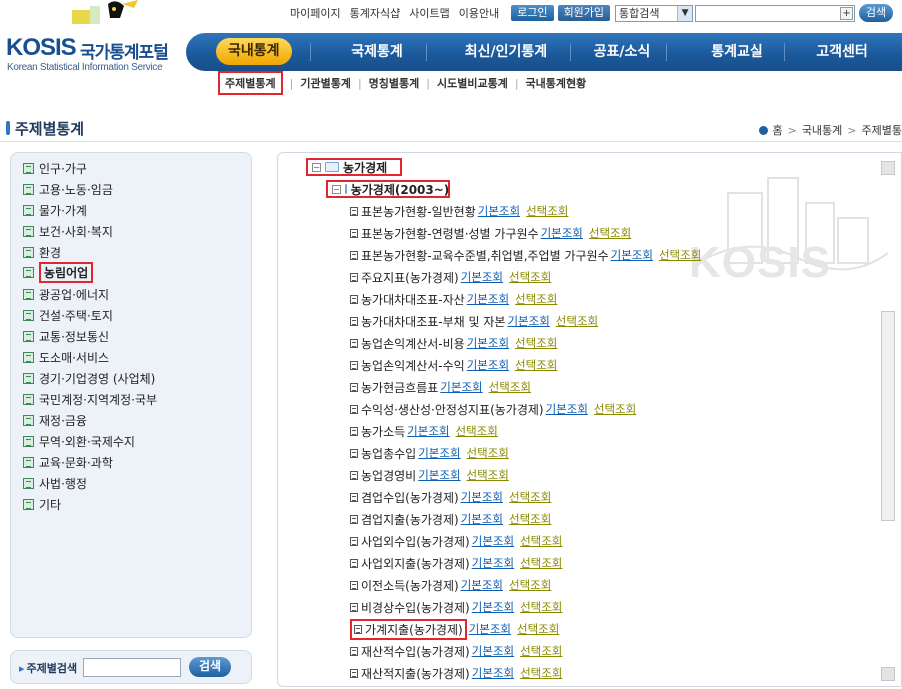 This screenshot has width=902, height=689. I want to click on gnb-item-domestic: 국내통계, so click(254, 51).